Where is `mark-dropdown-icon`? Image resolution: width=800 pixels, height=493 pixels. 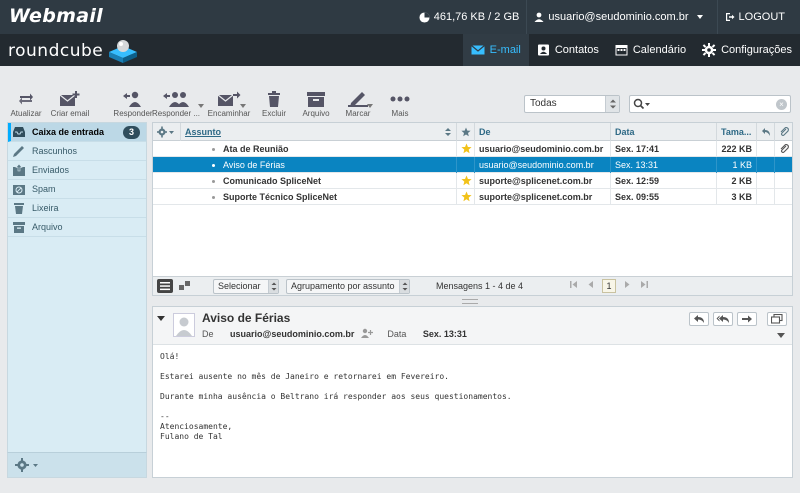
mark-dropdown-icon is located at coordinates (370, 106).